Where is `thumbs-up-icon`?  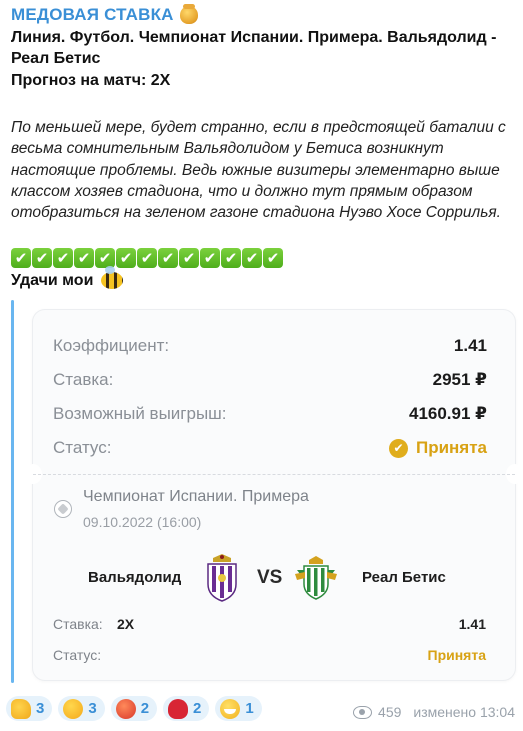
thumbs-up-icon is located at coordinates (21, 708).